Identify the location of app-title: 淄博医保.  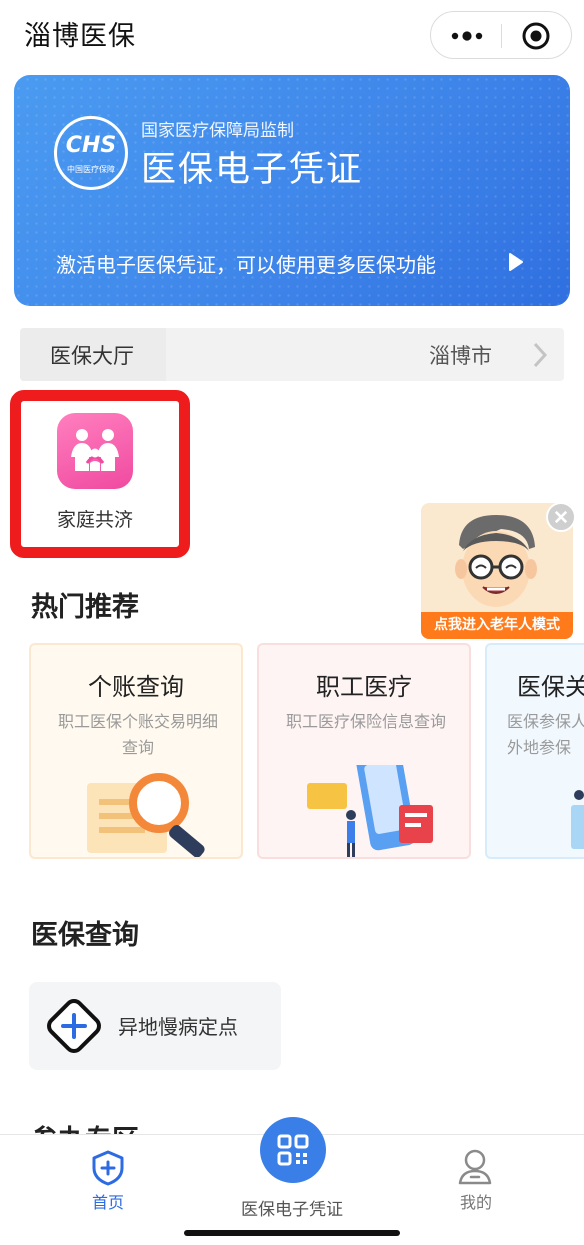
(80, 36).